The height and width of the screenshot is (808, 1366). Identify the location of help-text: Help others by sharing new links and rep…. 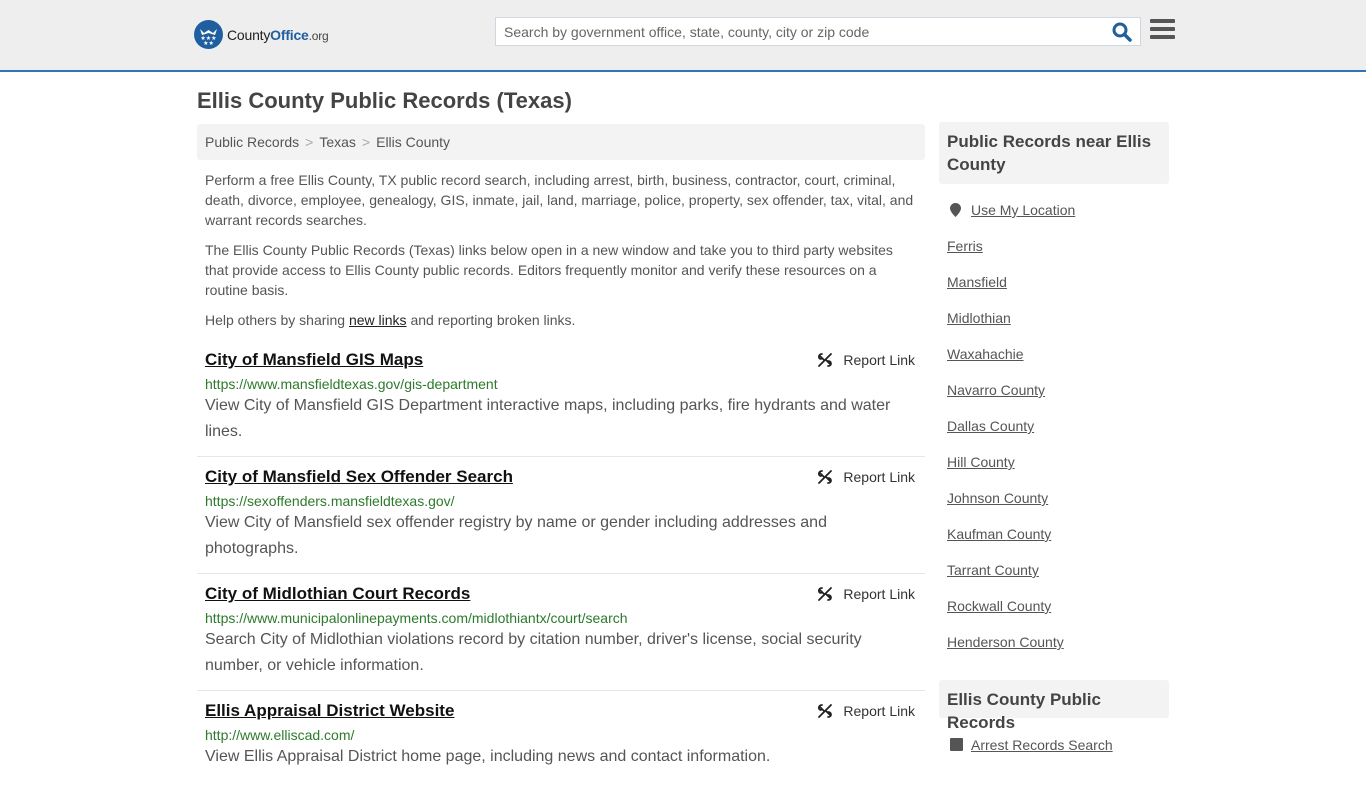
(390, 320).